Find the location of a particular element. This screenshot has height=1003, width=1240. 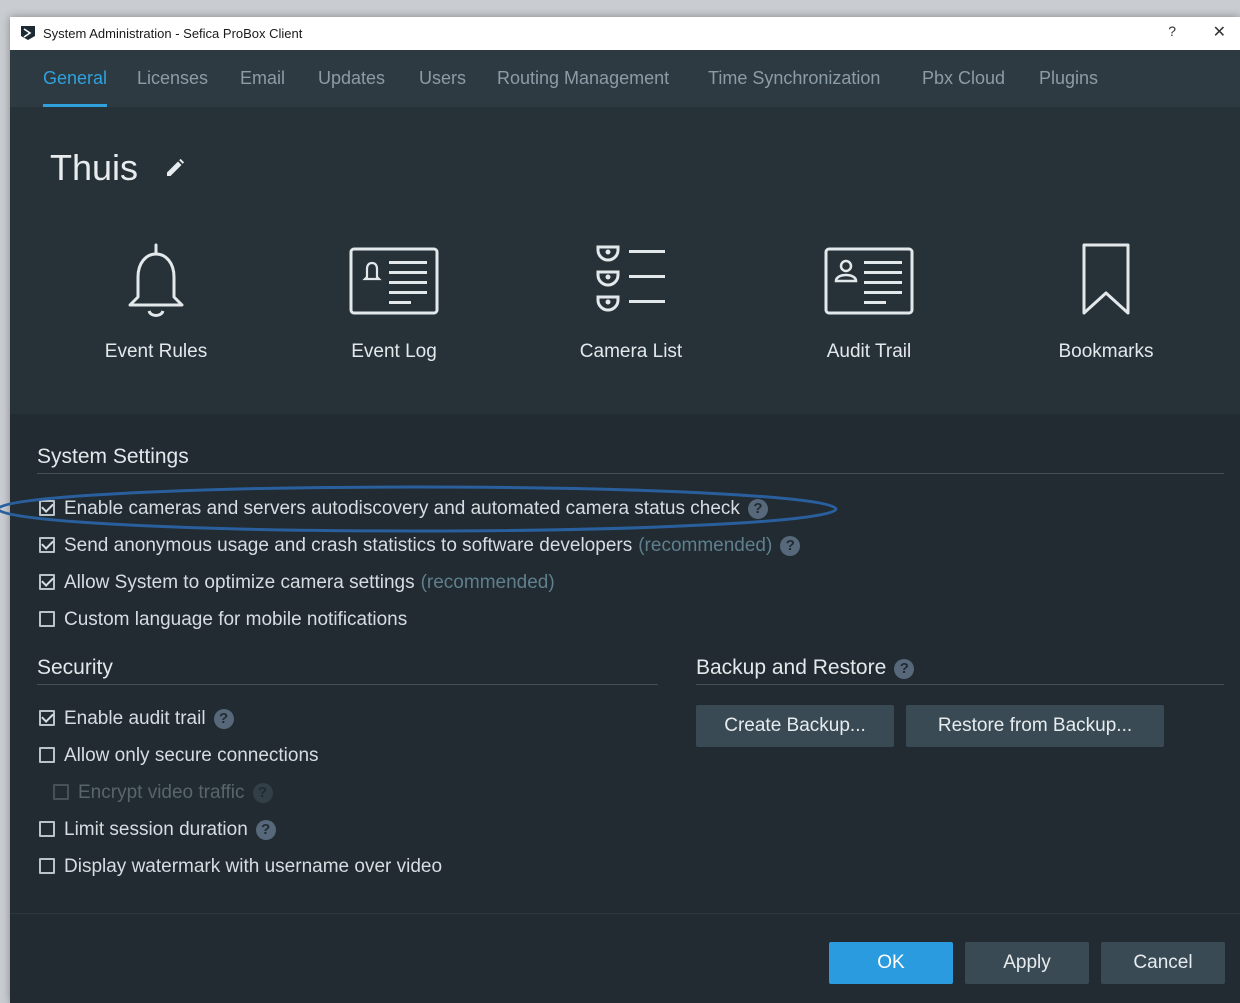

event-rules-label: Event Rules is located at coordinates (156, 351).